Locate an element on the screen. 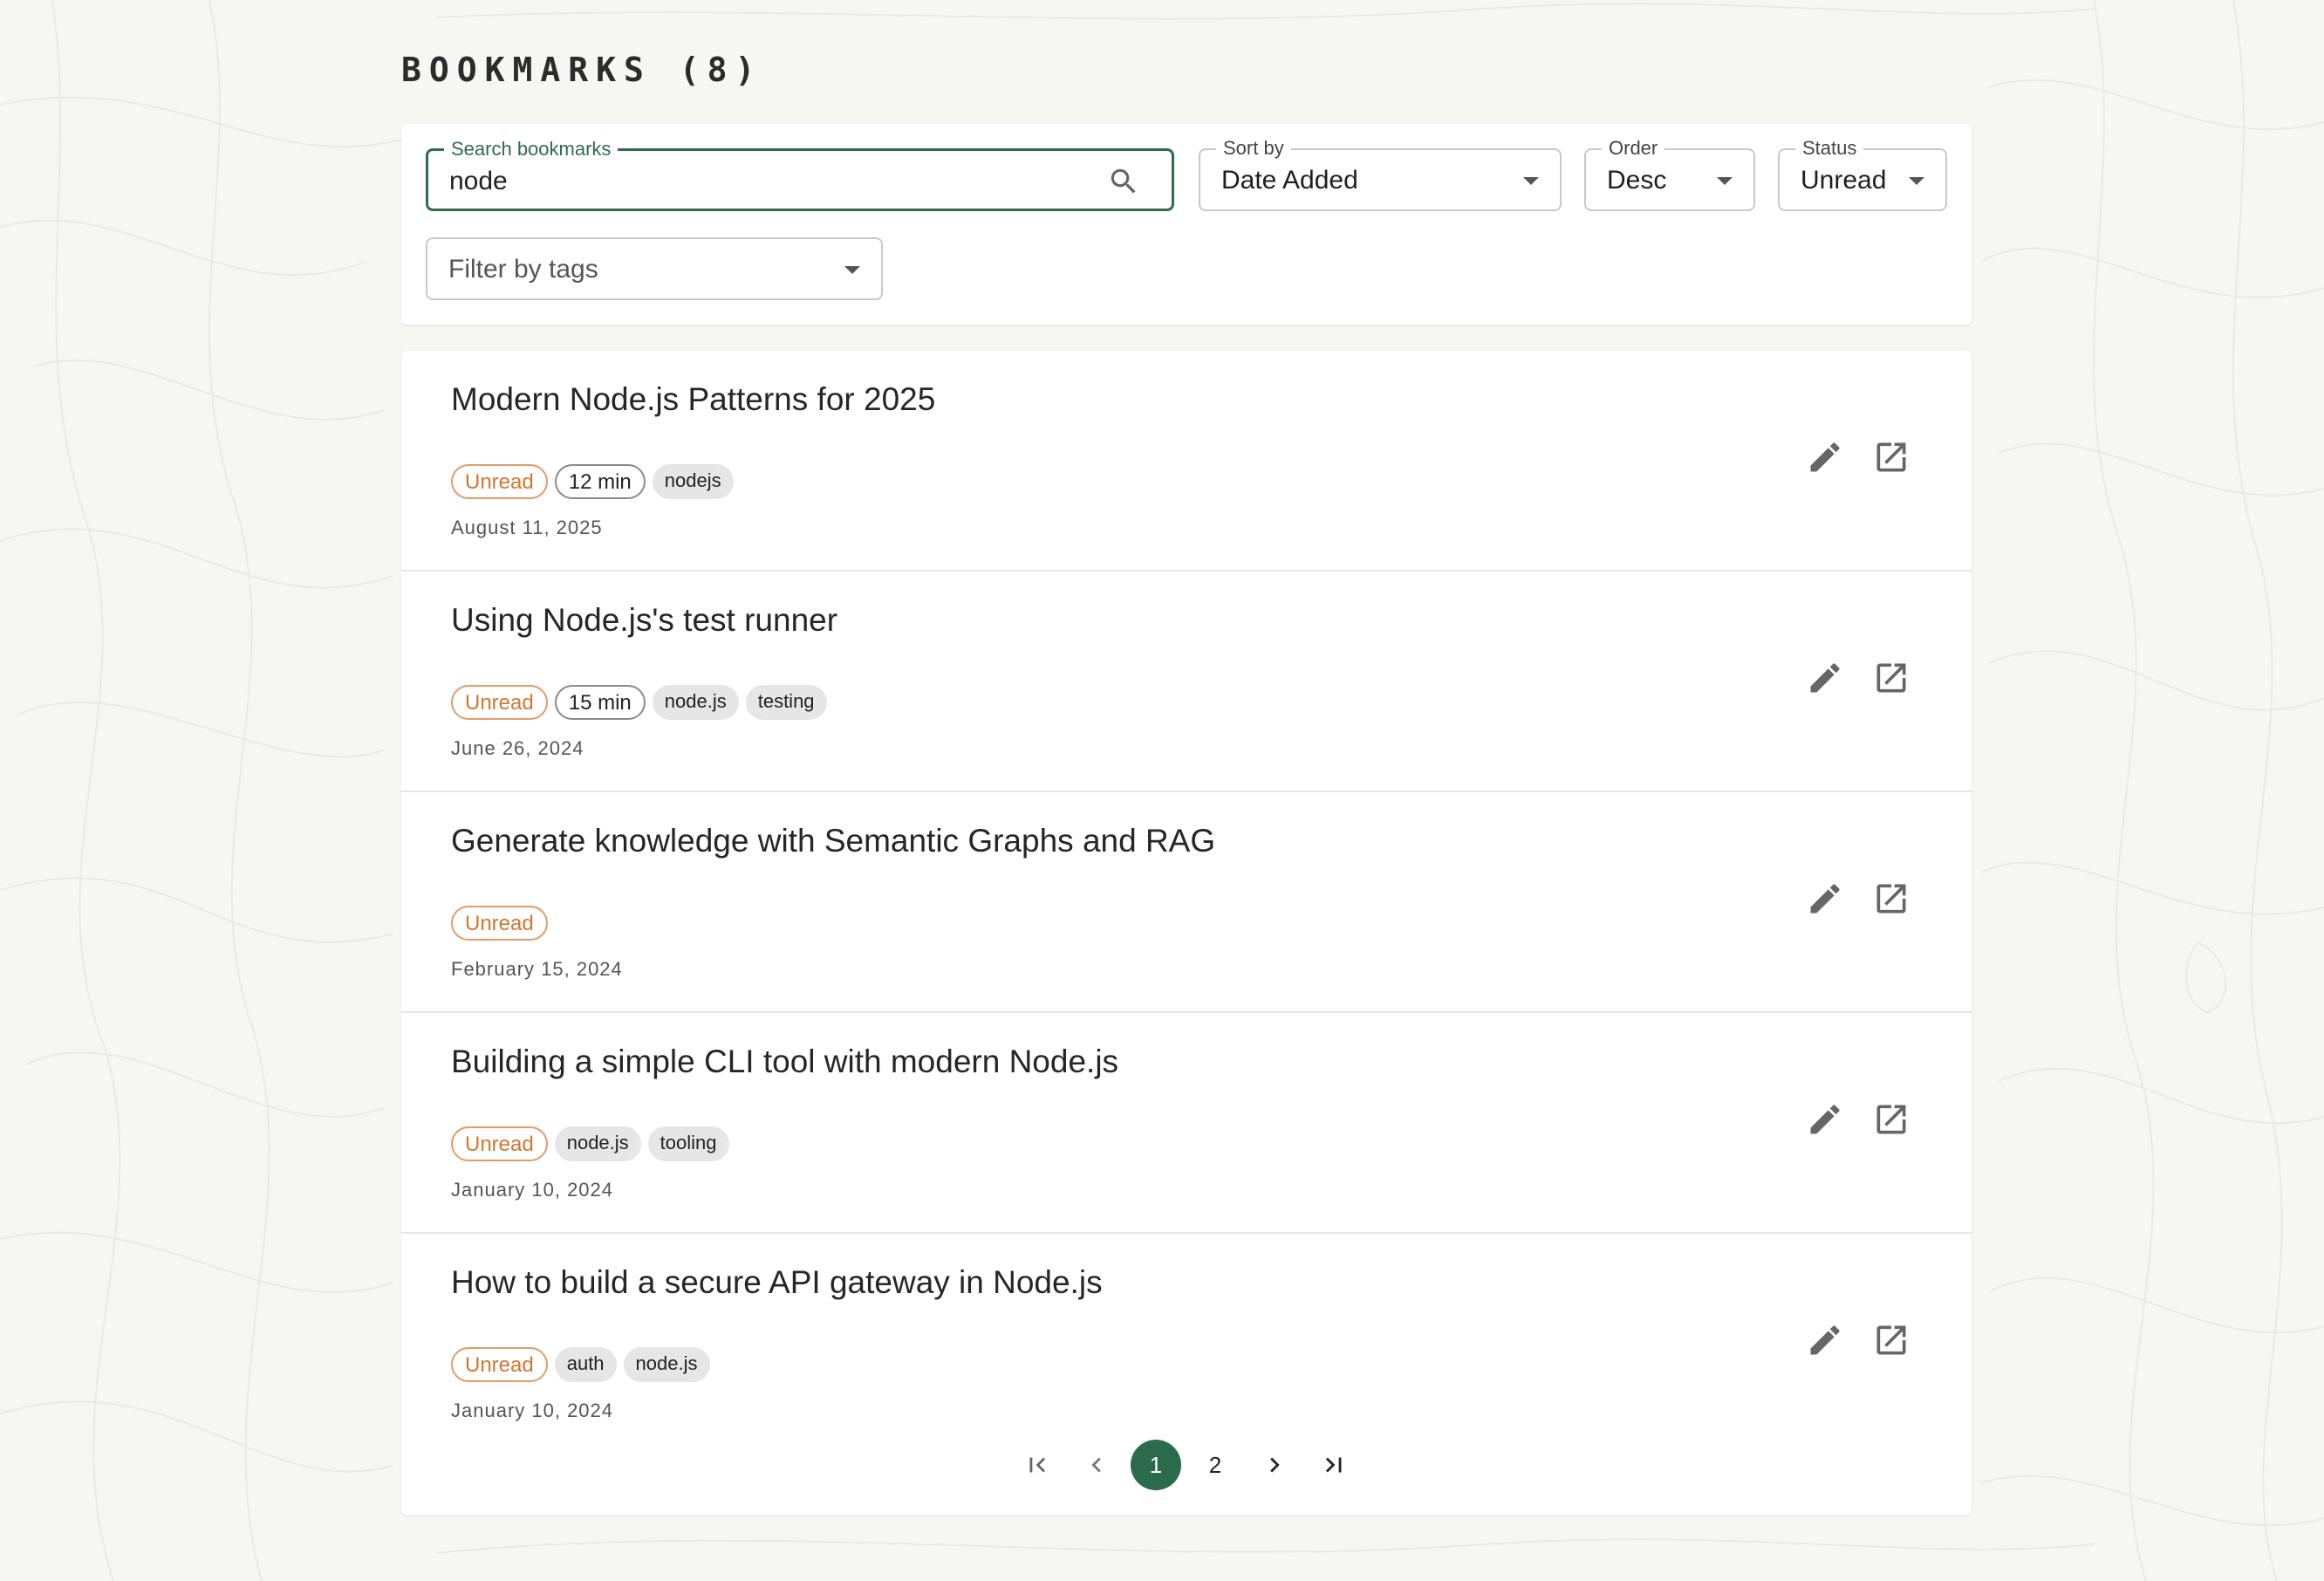 The height and width of the screenshot is (1581, 2324). search-input-value: node is located at coordinates (479, 181).